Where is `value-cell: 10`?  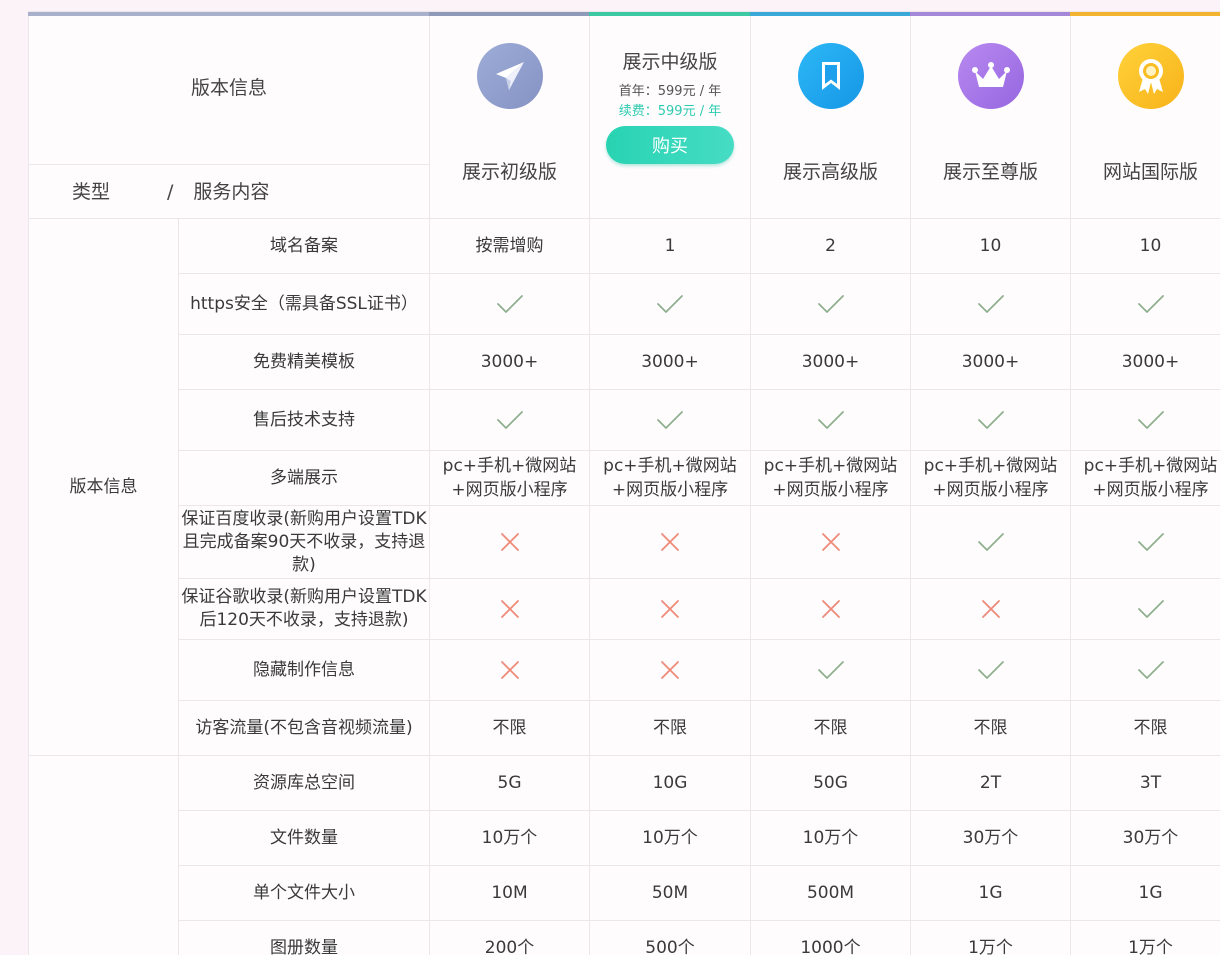
value-cell: 10 is located at coordinates (990, 246).